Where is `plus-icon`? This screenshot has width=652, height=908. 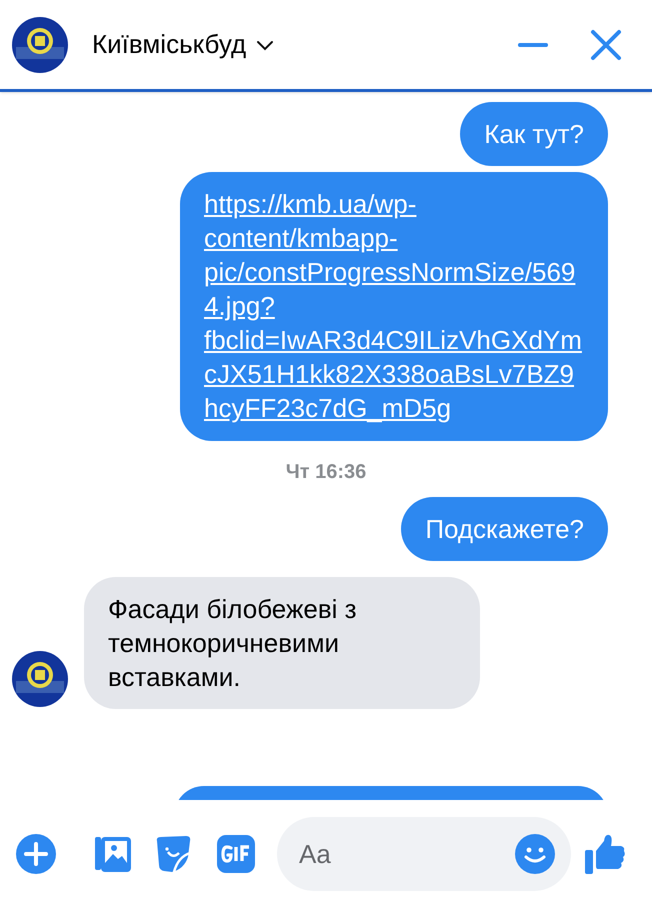
plus-icon is located at coordinates (36, 854).